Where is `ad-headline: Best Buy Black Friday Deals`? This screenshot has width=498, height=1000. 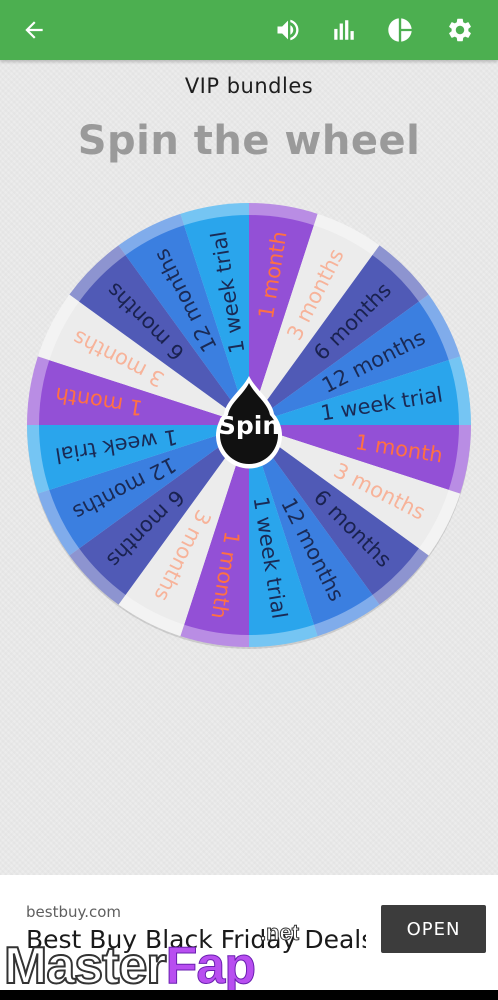
ad-headline: Best Buy Black Friday Deals is located at coordinates (196, 939).